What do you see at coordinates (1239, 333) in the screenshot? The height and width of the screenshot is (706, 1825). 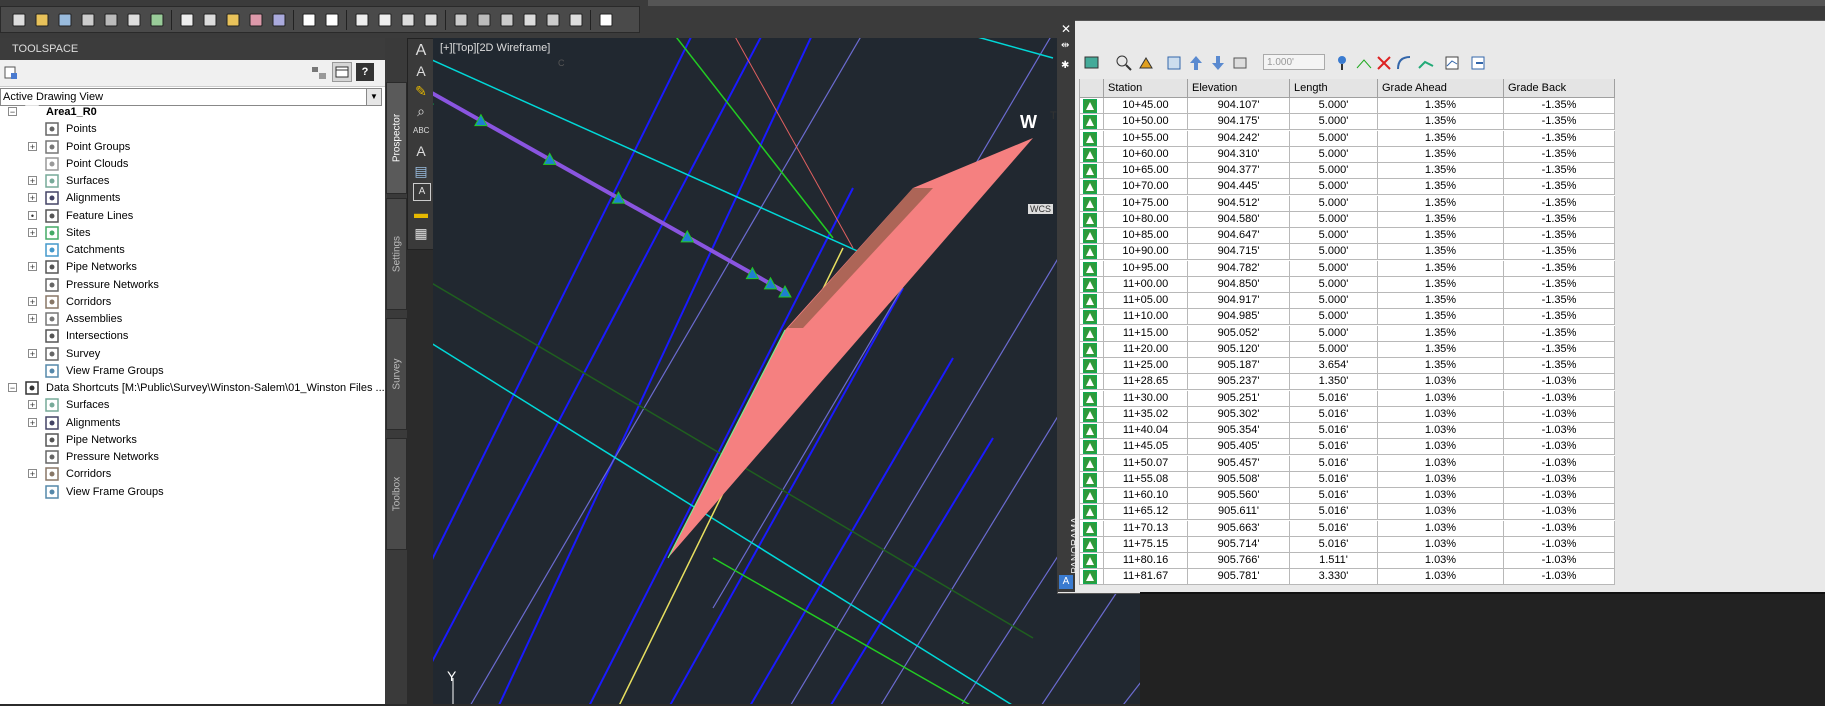 I see `cell-elevation: 905.052'` at bounding box center [1239, 333].